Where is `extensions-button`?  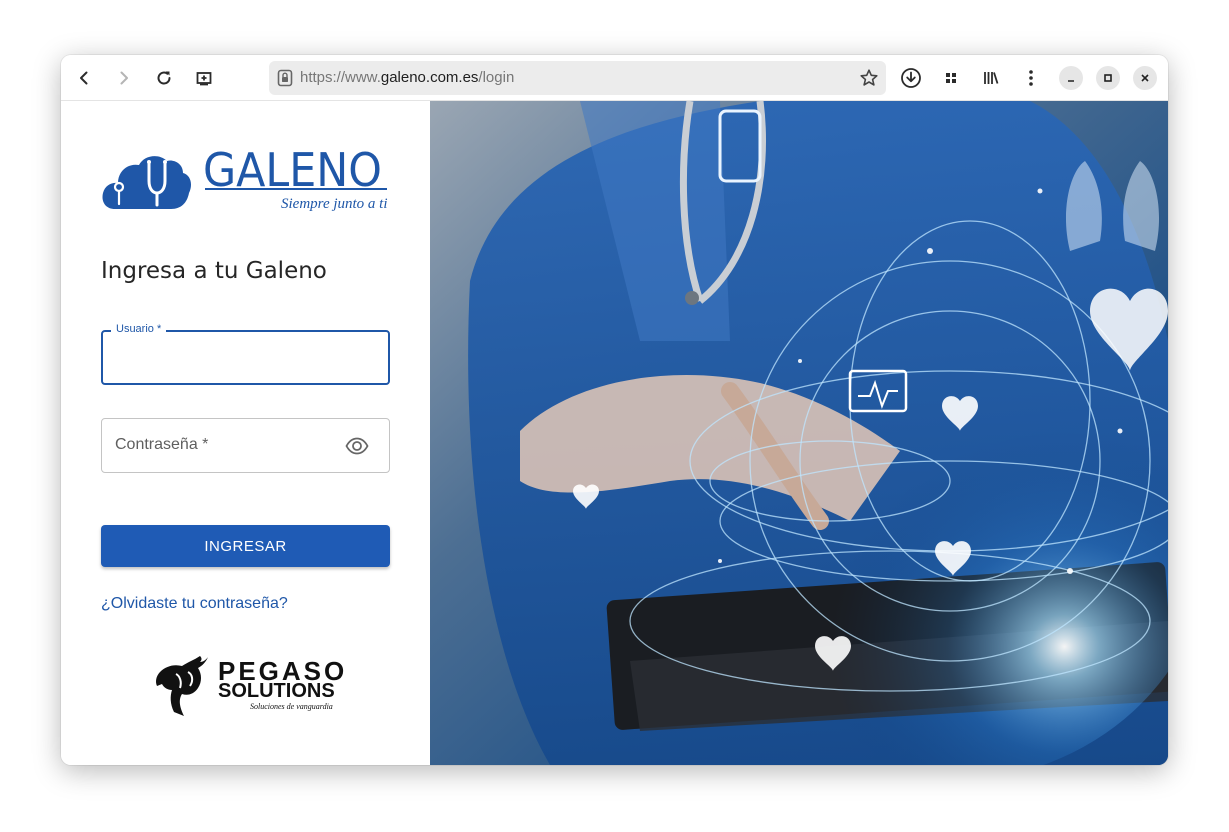
extensions-button is located at coordinates (951, 78).